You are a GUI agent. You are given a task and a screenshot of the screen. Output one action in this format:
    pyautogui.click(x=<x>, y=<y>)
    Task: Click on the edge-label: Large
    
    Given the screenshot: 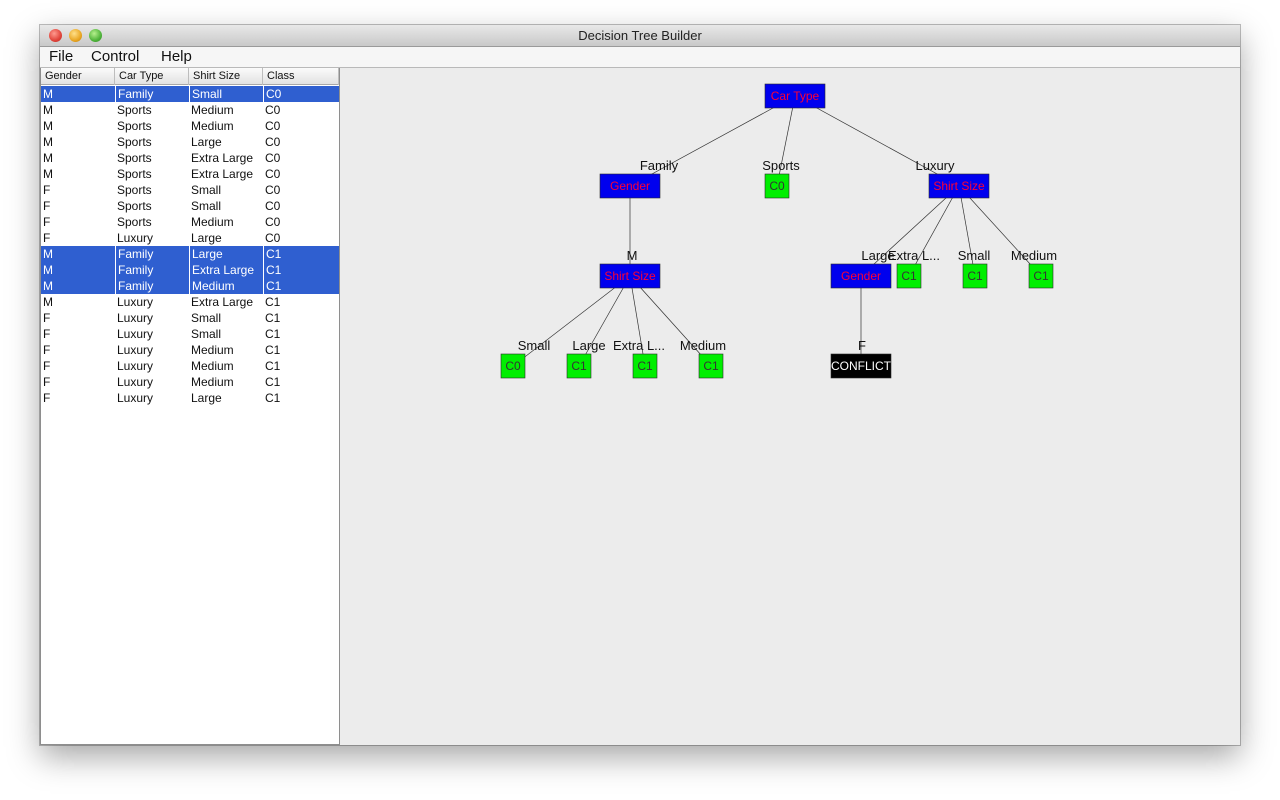 What is the action you would take?
    pyautogui.click(x=588, y=345)
    